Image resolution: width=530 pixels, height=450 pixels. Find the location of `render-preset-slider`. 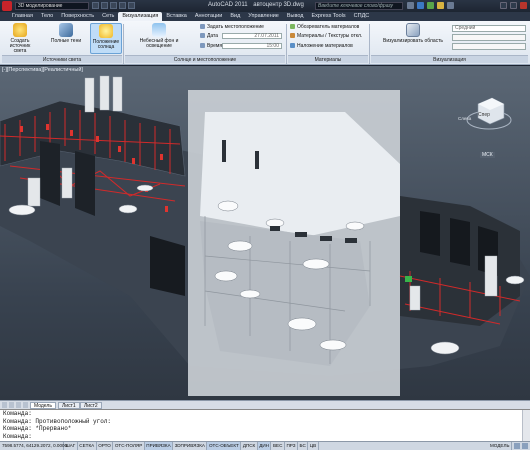

render-preset-slider is located at coordinates (489, 37).